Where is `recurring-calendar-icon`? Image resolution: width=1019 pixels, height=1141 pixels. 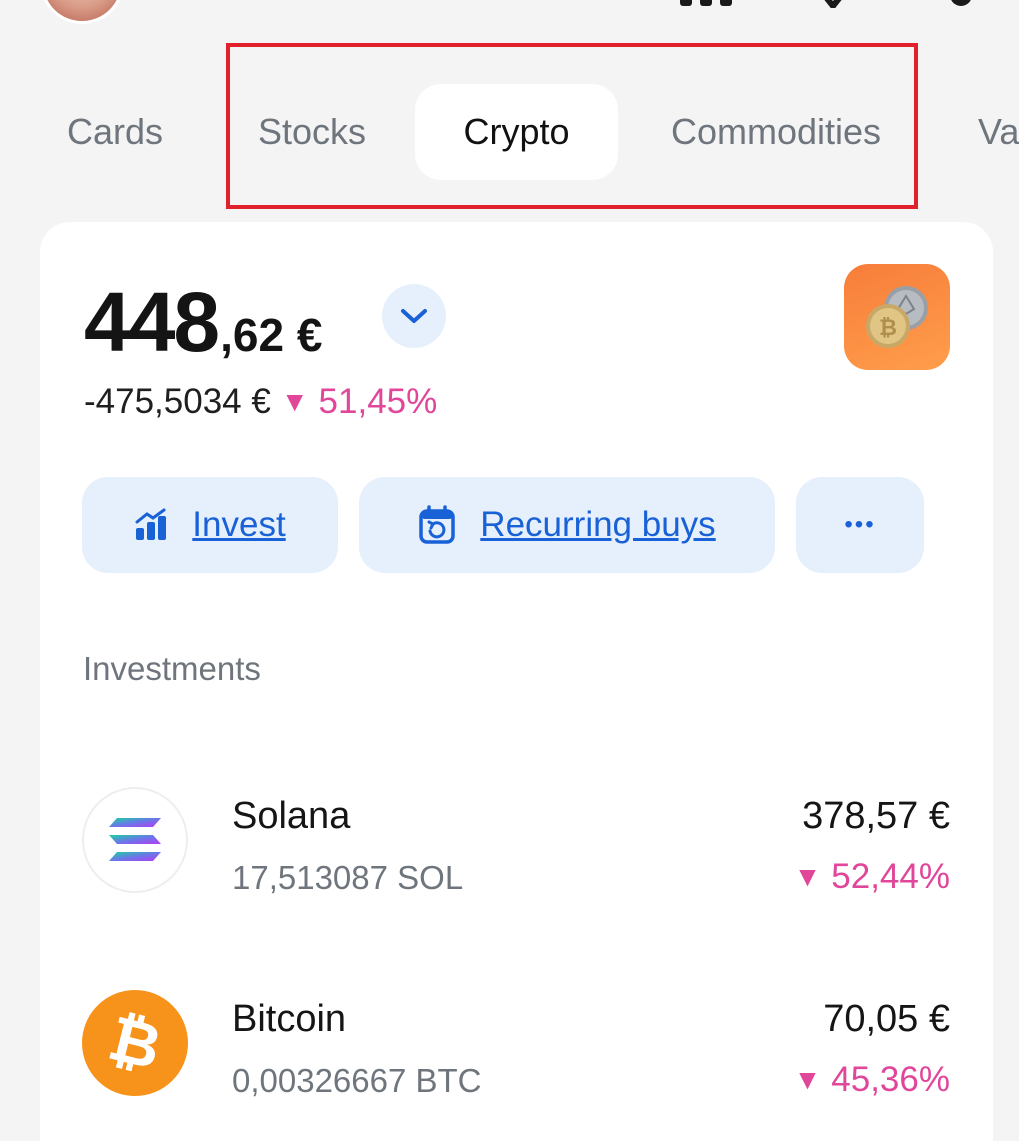
recurring-calendar-icon is located at coordinates (437, 524).